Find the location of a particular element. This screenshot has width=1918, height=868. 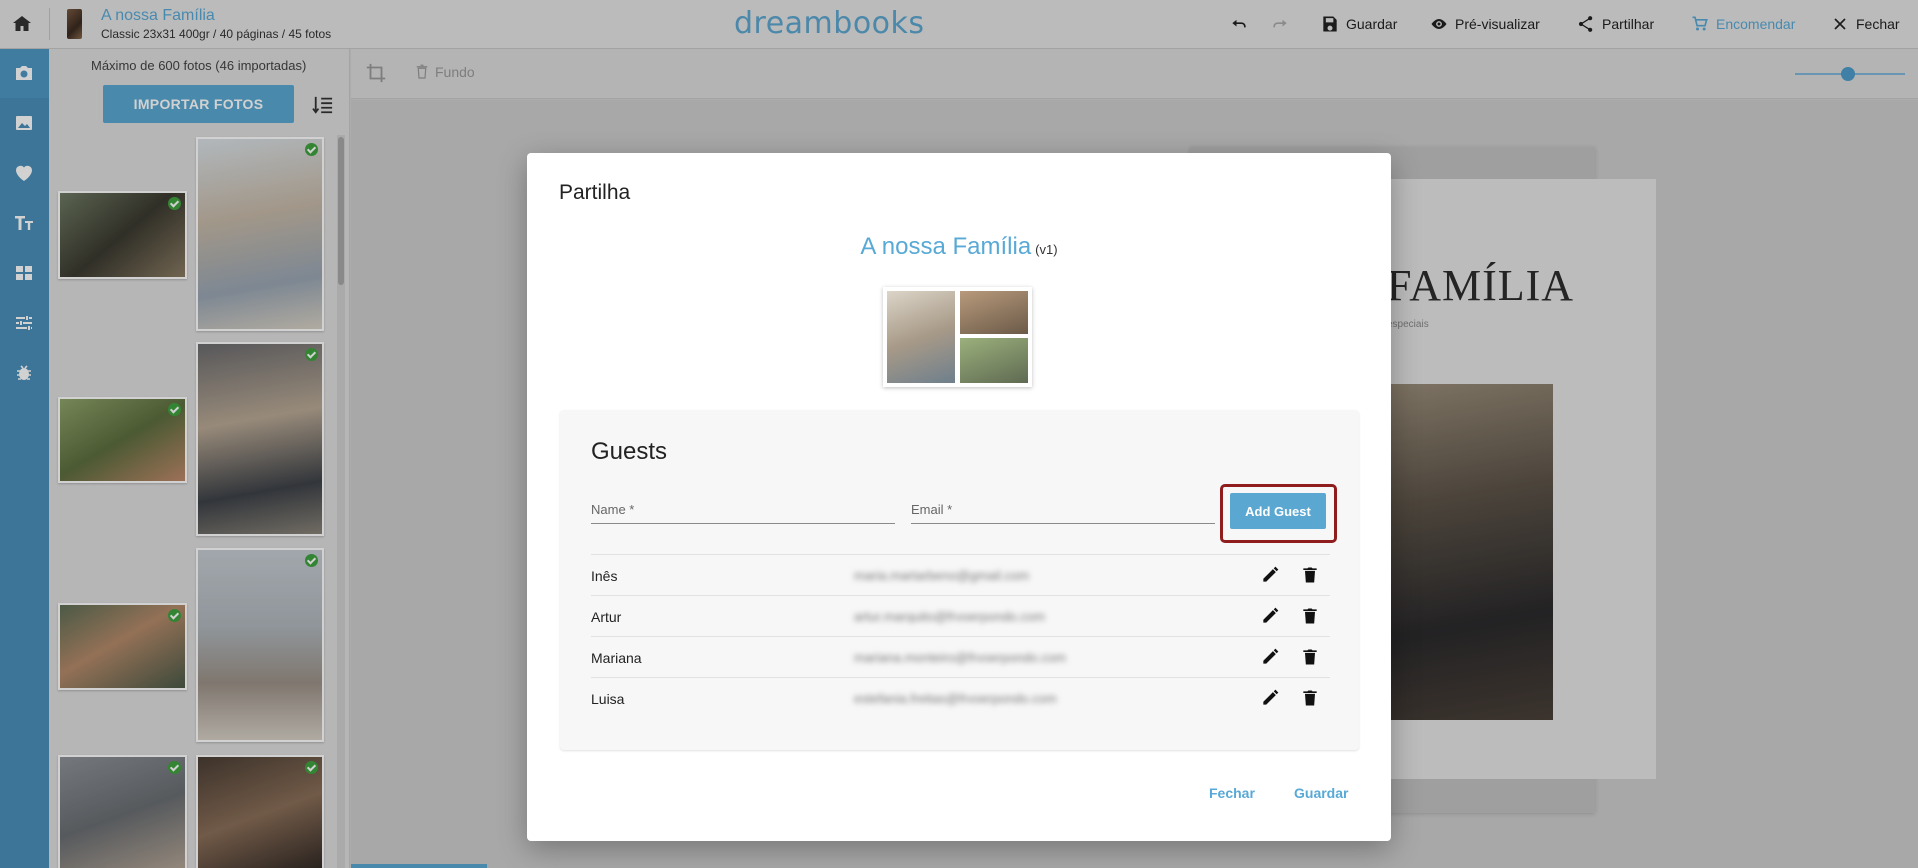

guest-row: Mariana mariana.monteiro@frvoerpondo.com is located at coordinates (960, 656).